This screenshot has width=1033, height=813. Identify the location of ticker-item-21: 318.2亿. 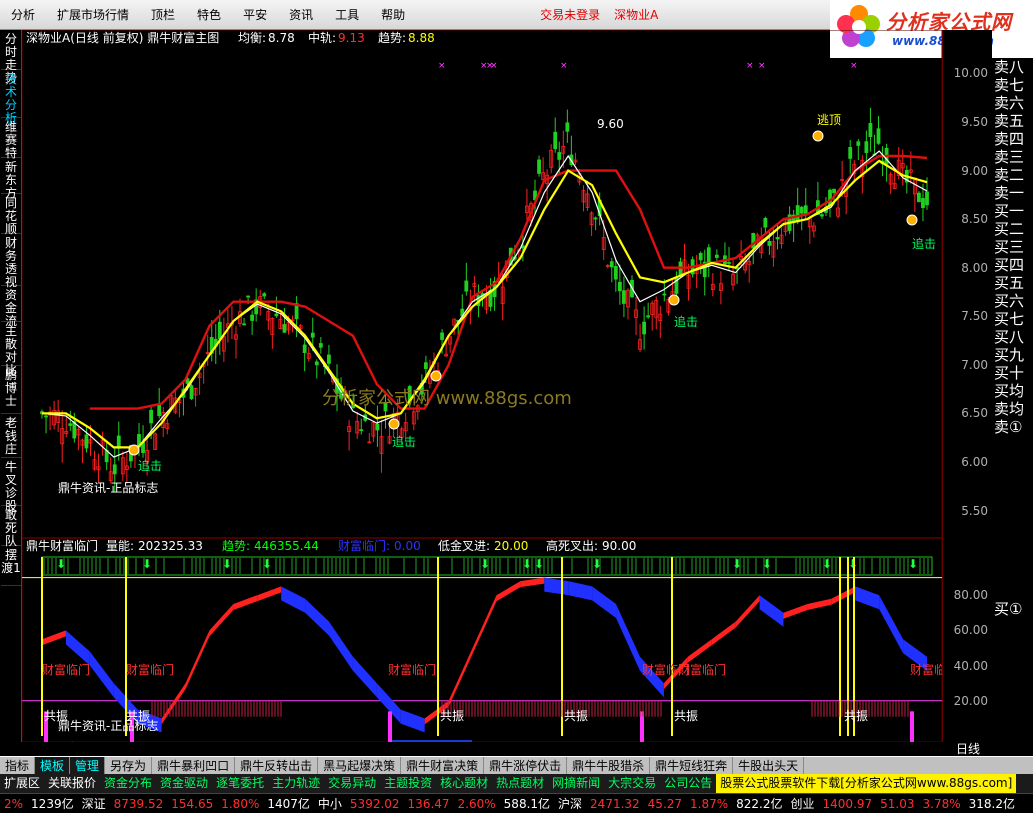
(991, 804).